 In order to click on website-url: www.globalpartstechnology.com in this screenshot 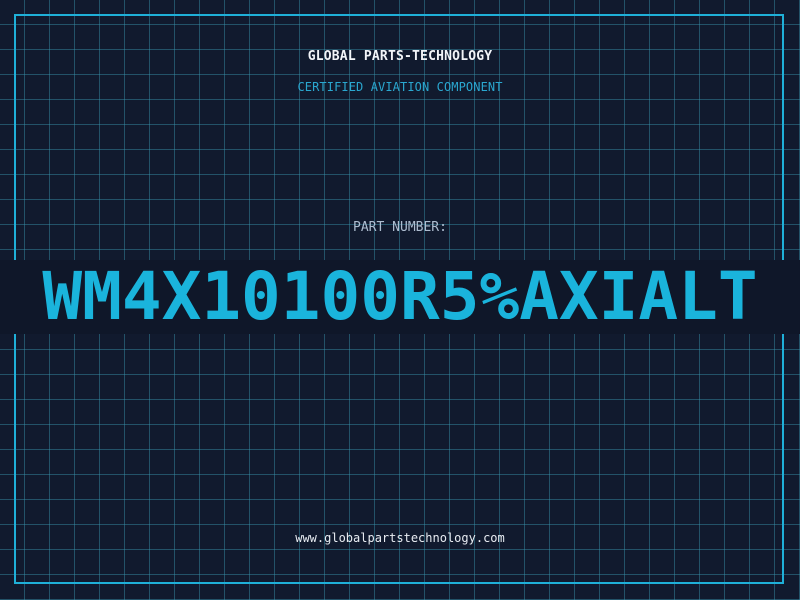, I will do `click(400, 538)`.